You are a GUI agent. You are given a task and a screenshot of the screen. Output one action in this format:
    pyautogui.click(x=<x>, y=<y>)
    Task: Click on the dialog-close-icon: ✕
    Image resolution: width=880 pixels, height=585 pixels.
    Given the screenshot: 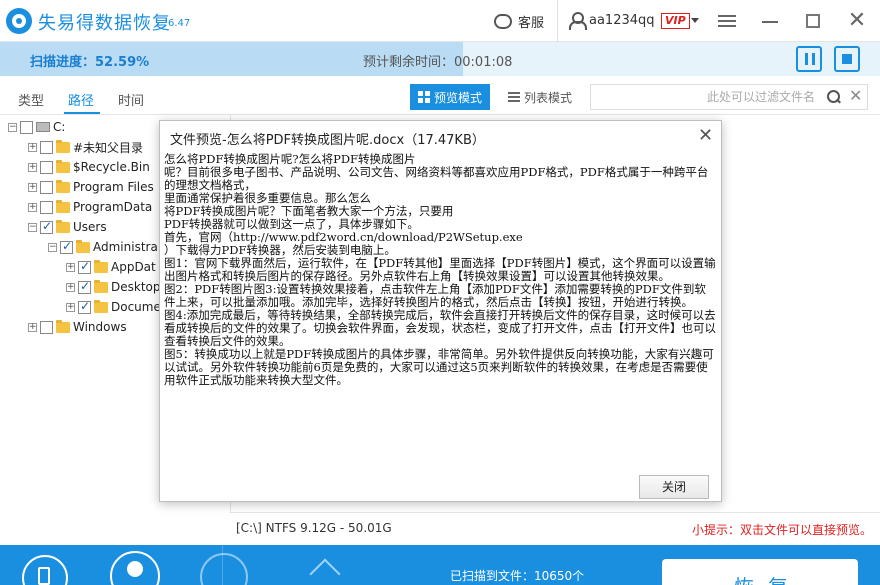 What is the action you would take?
    pyautogui.click(x=705, y=135)
    